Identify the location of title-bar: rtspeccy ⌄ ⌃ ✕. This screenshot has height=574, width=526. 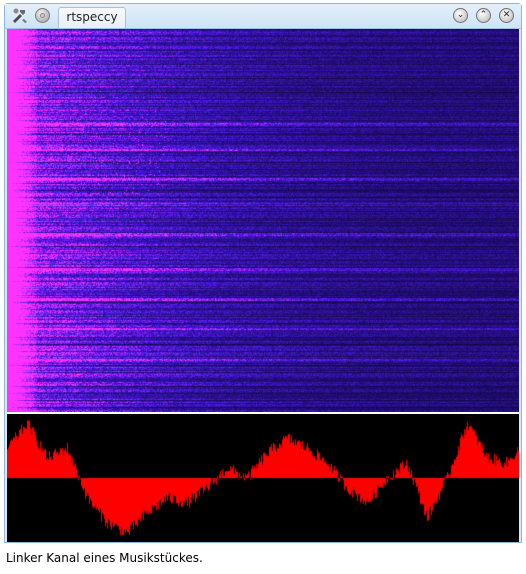
(263, 16).